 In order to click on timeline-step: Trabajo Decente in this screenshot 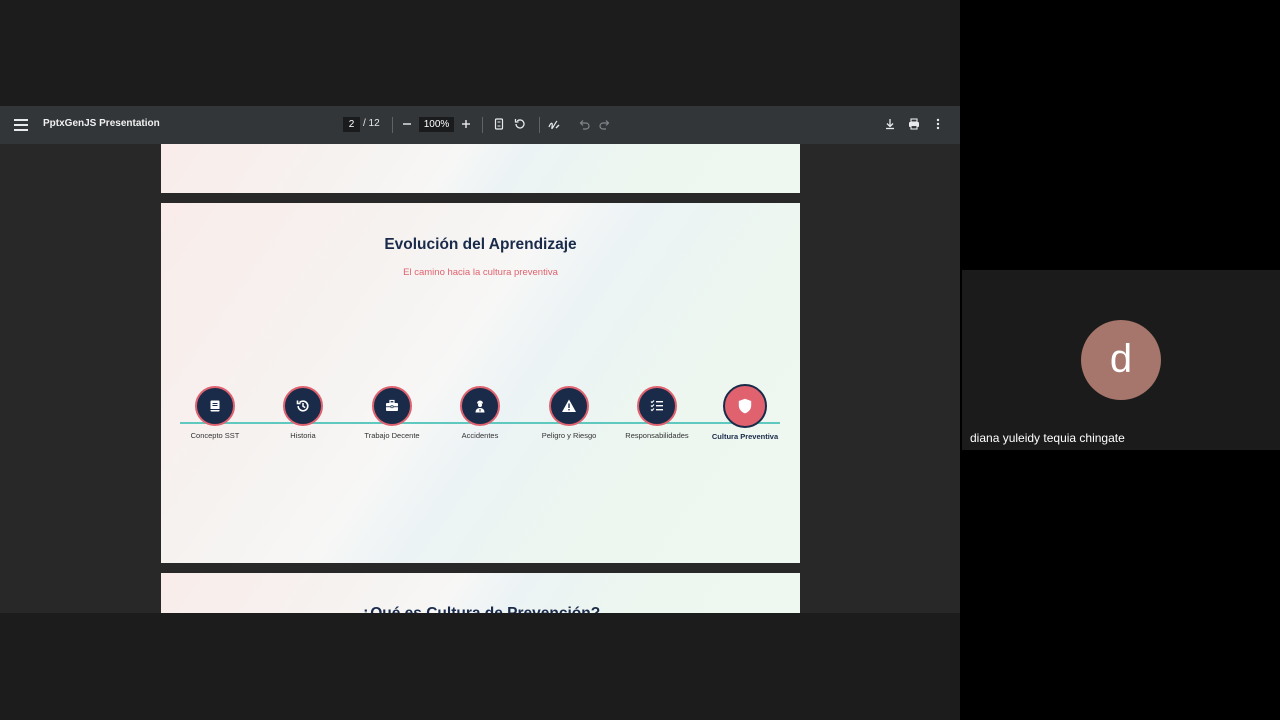, I will do `click(392, 413)`.